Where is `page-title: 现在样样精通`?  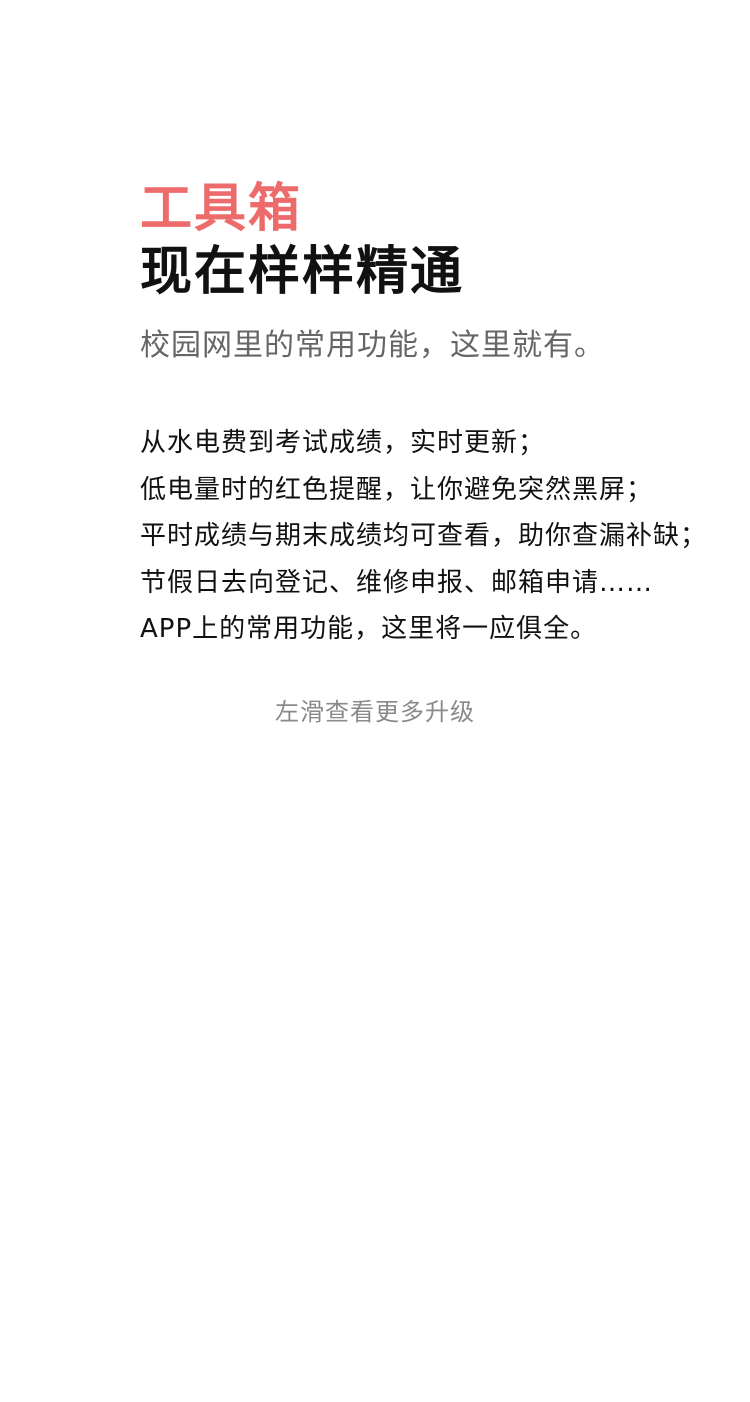
page-title: 现在样样精通 is located at coordinates (302, 272).